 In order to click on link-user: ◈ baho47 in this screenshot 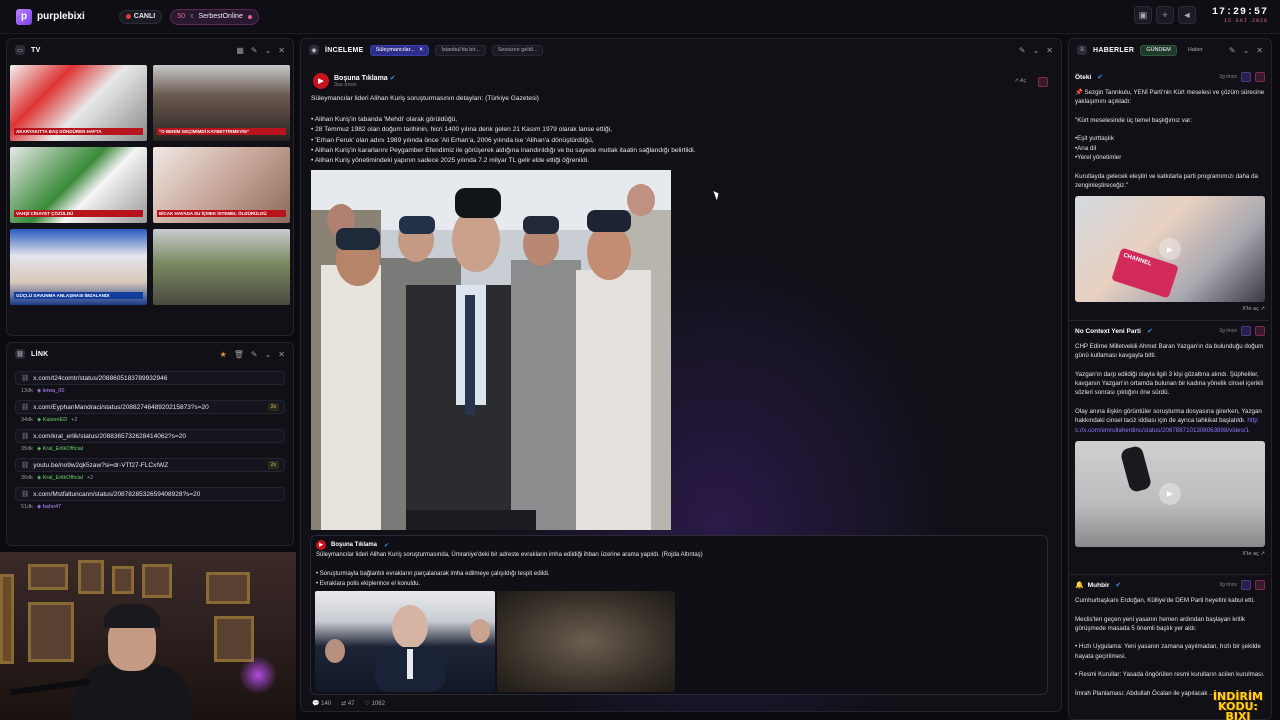, I will do `click(49, 507)`.